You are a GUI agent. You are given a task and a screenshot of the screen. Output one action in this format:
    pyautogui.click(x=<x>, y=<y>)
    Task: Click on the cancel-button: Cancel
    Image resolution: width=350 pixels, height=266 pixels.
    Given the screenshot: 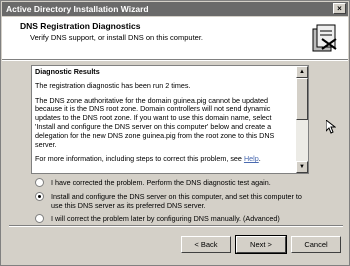 What is the action you would take?
    pyautogui.click(x=316, y=244)
    